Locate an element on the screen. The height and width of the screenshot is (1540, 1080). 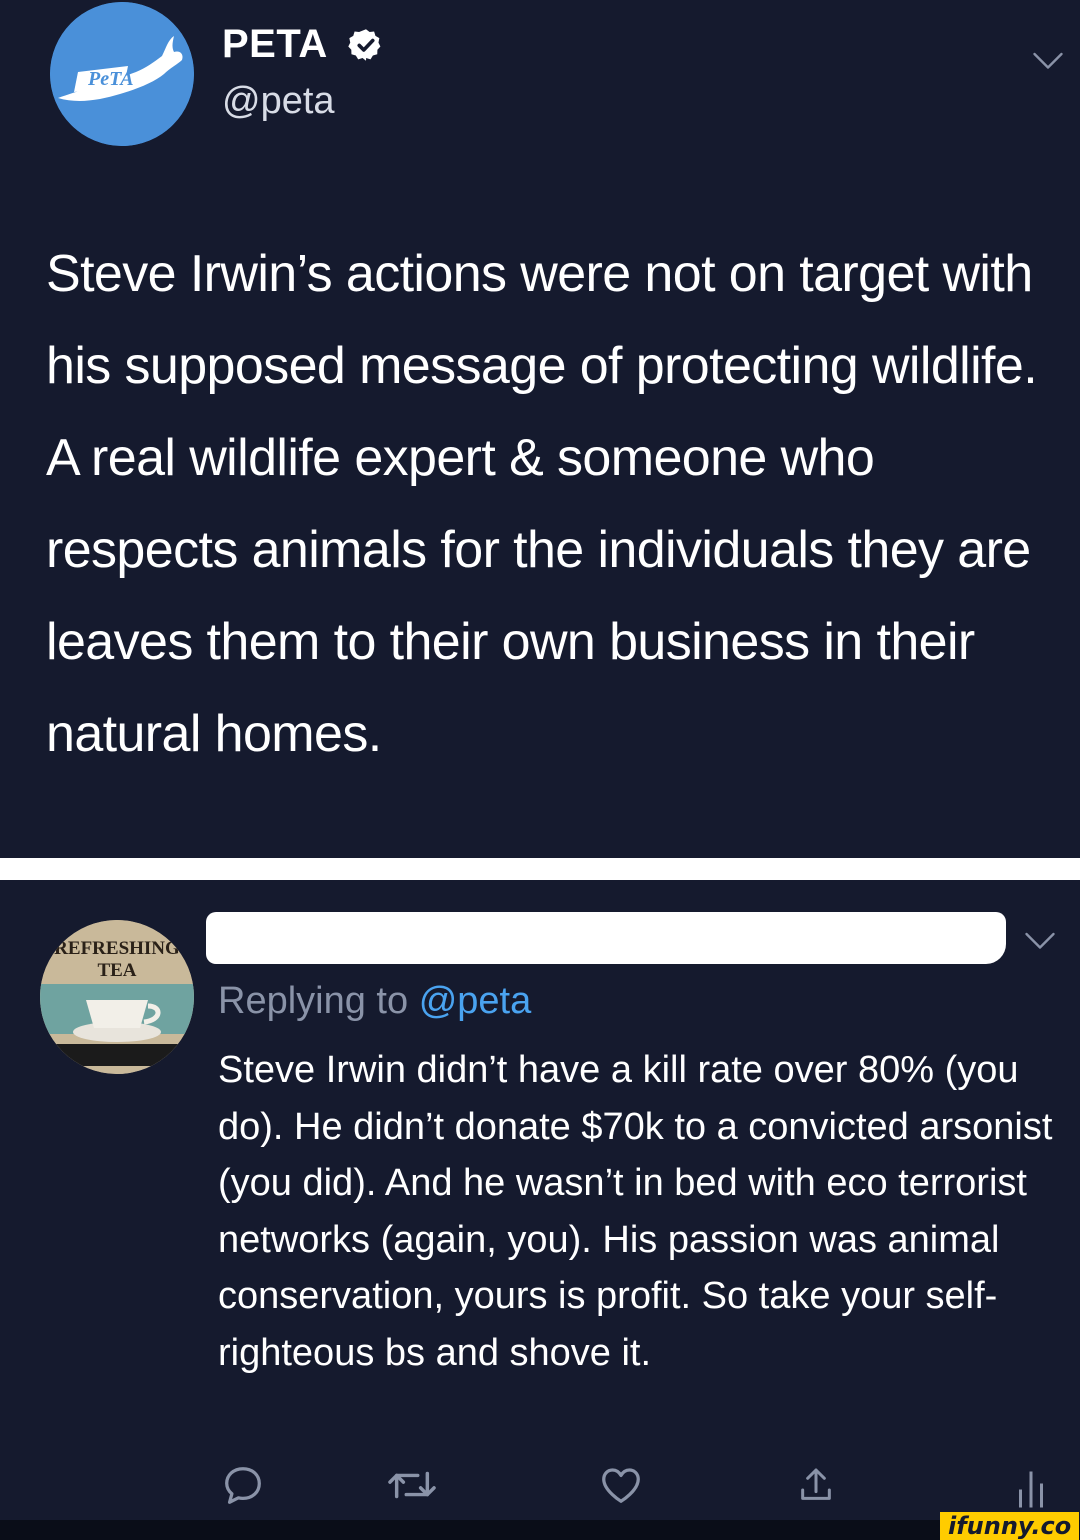
analytics-icon is located at coordinates (1031, 1485).